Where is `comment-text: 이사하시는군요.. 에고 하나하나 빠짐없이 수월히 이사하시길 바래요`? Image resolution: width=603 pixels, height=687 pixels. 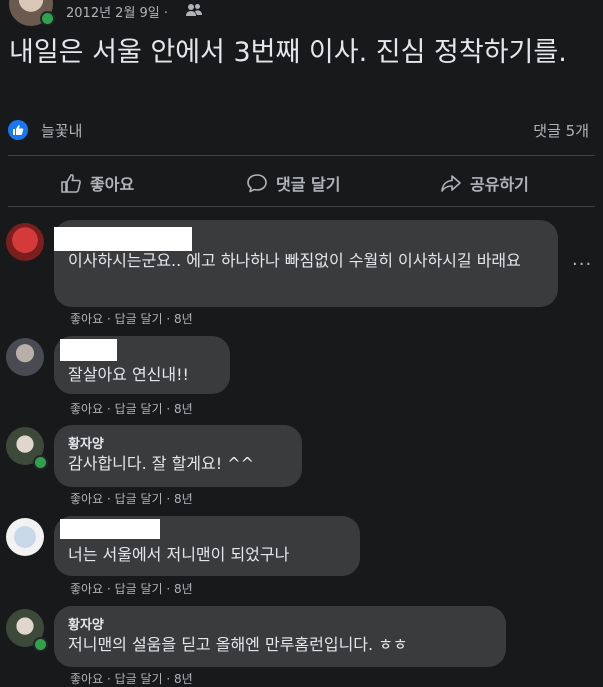
comment-text: 이사하시는군요.. 에고 하나하나 빠짐없이 수월히 이사하시길 바래요 is located at coordinates (294, 260).